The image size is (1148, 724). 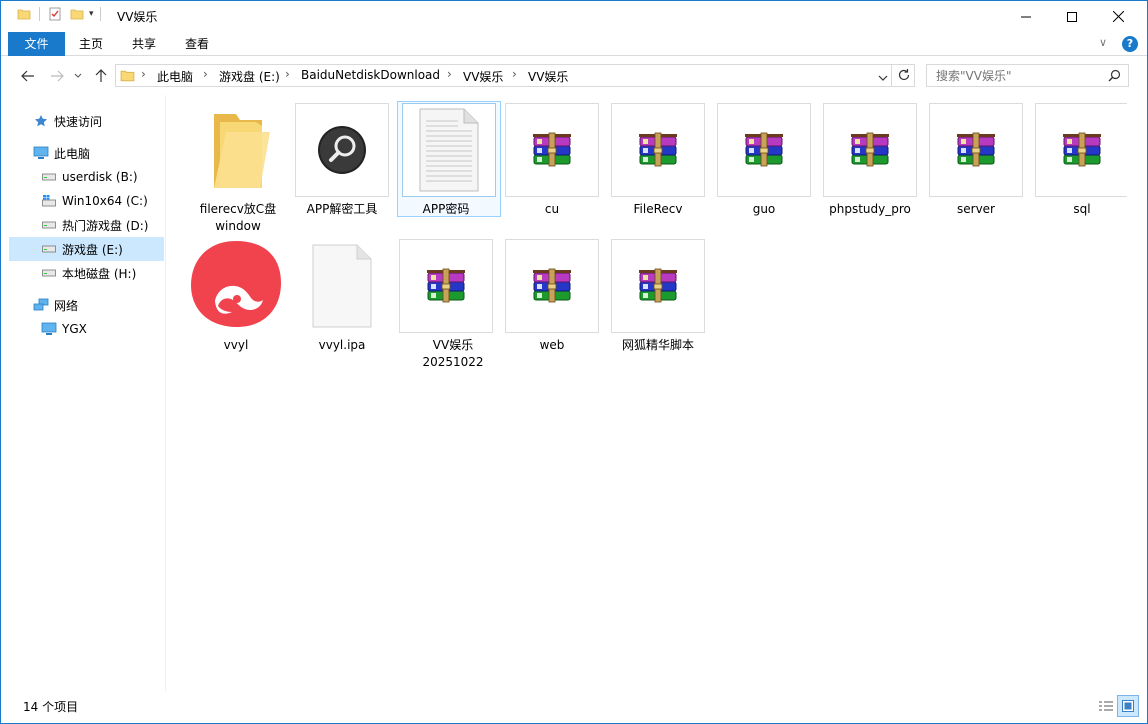 What do you see at coordinates (657, 345) in the screenshot?
I see `file-label: 网狐精华脚本` at bounding box center [657, 345].